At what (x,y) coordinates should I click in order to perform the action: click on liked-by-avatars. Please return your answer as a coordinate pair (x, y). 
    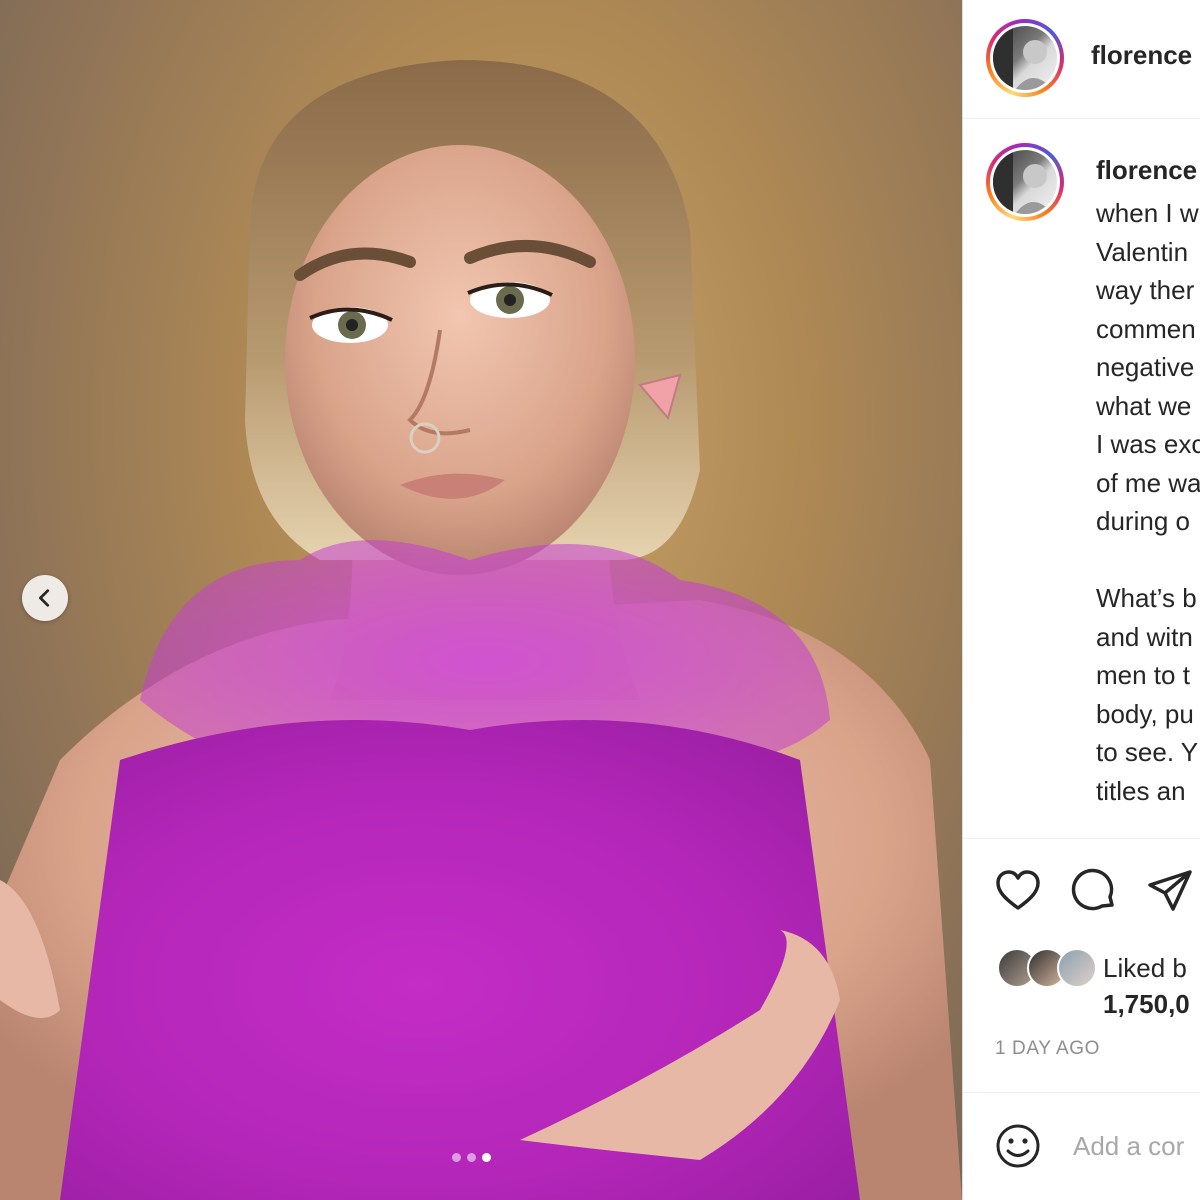
    Looking at the image, I should click on (1052, 970).